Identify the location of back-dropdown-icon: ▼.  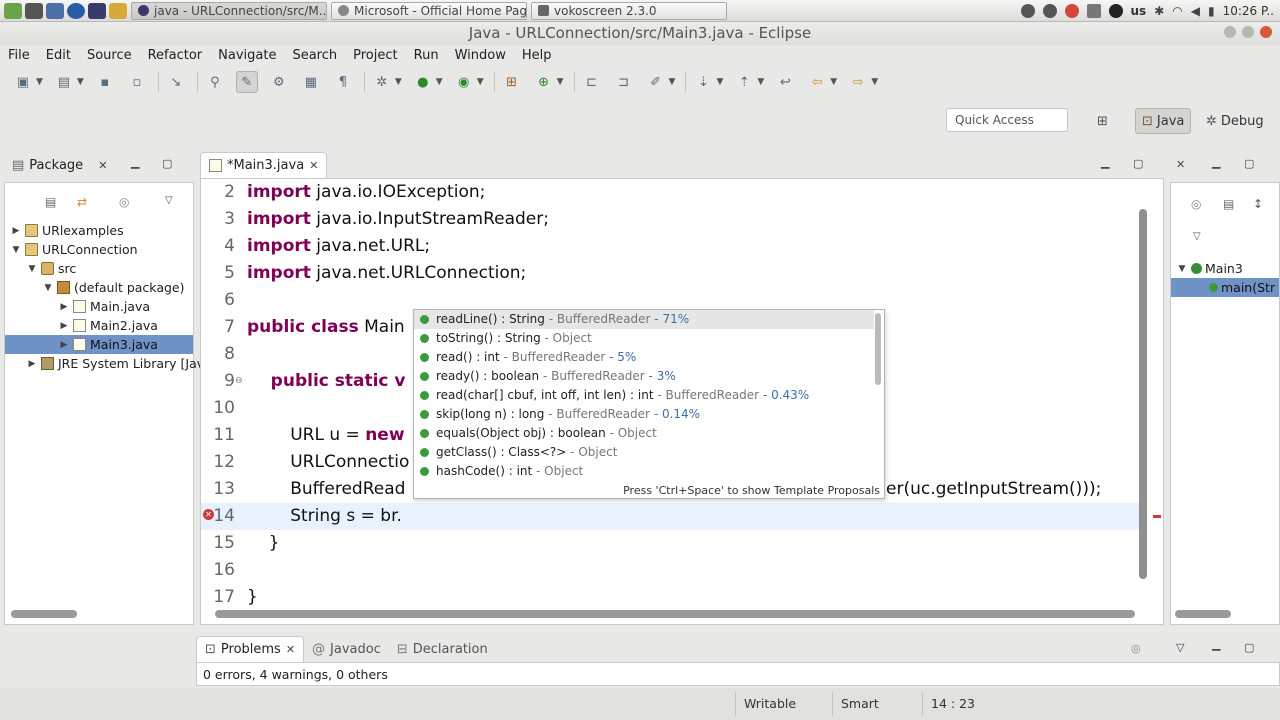
(833, 82).